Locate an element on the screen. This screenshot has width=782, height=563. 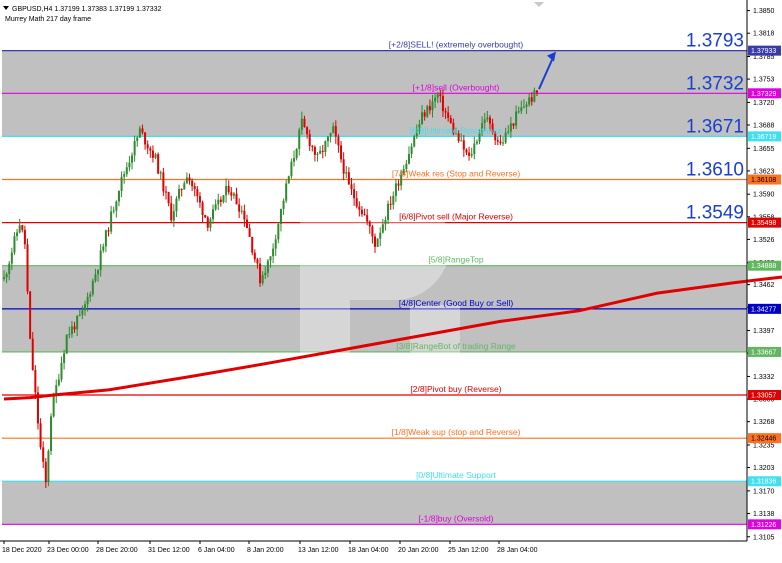
y-tick-label: 1.3526 is located at coordinates (764, 240).